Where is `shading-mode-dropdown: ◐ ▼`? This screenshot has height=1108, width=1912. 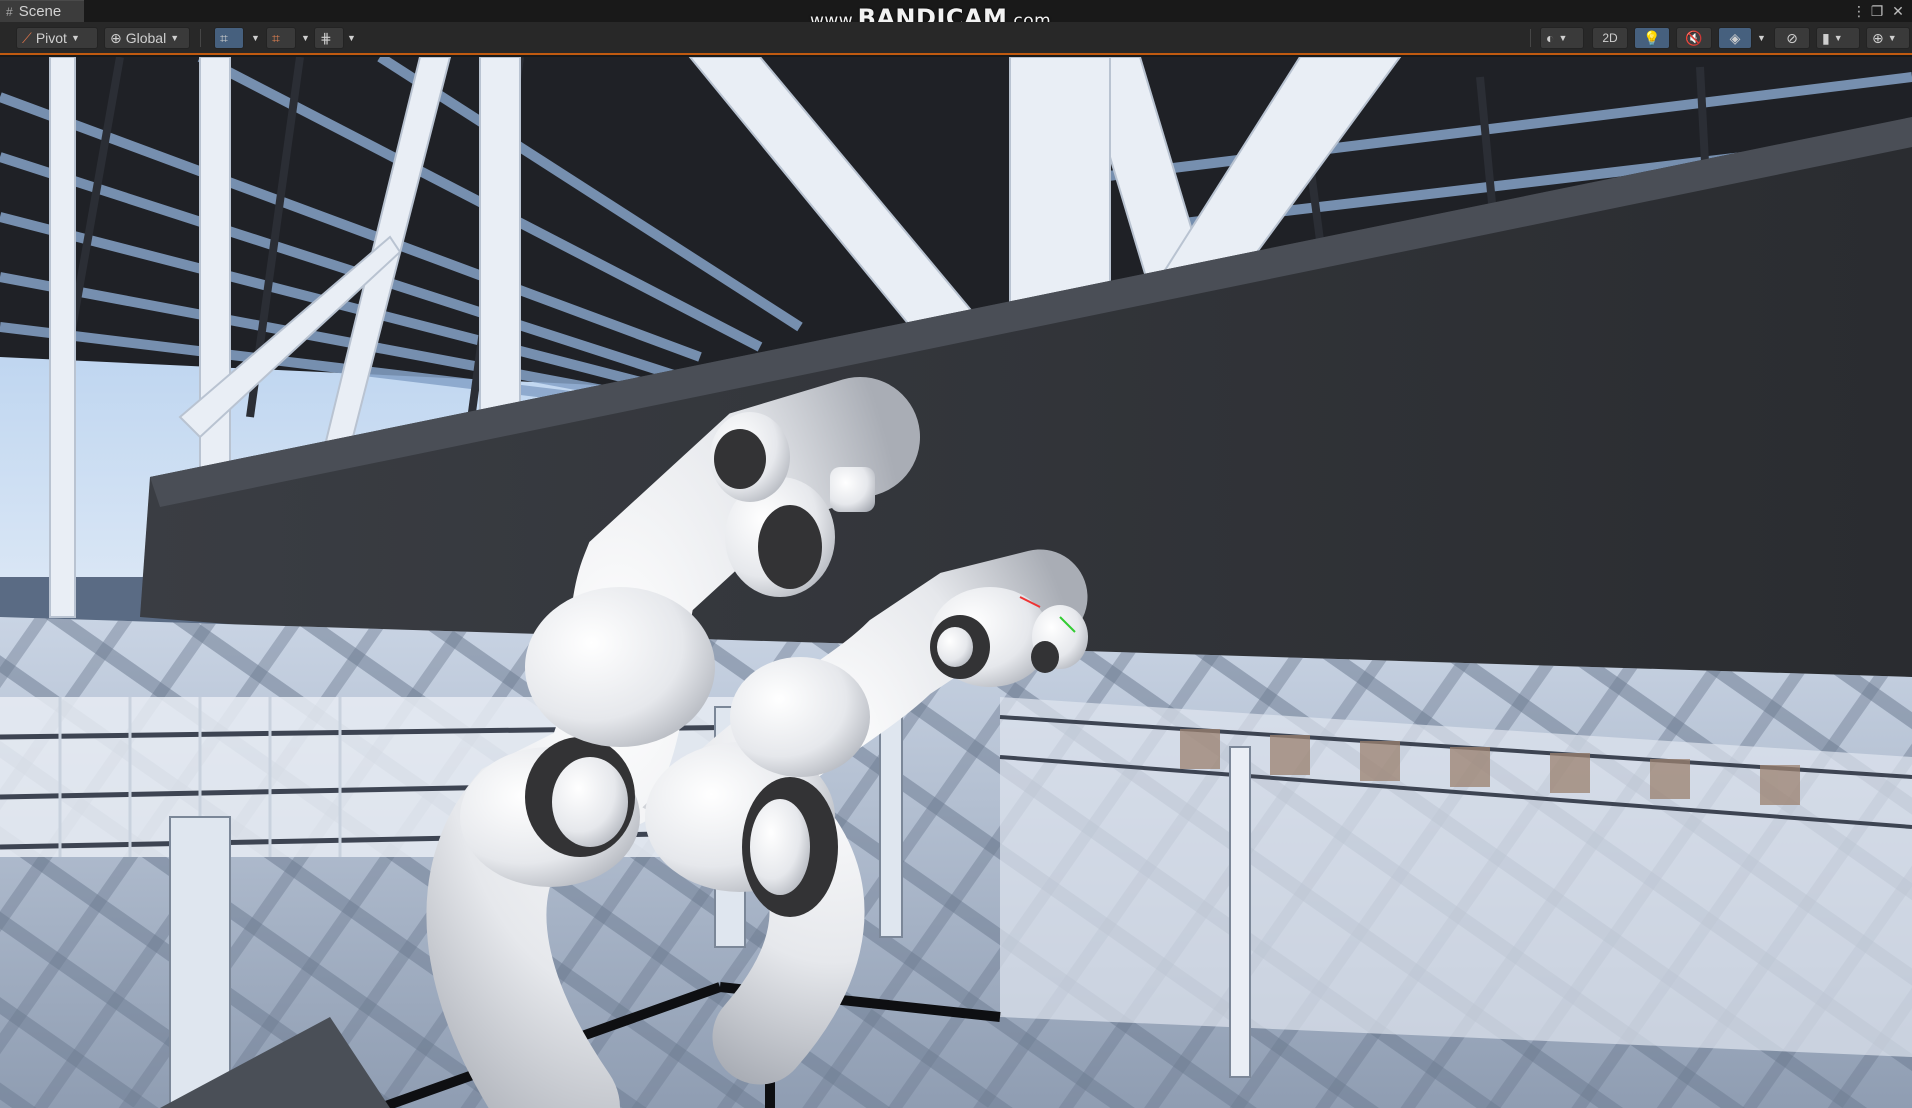 shading-mode-dropdown: ◐ ▼ is located at coordinates (1562, 38).